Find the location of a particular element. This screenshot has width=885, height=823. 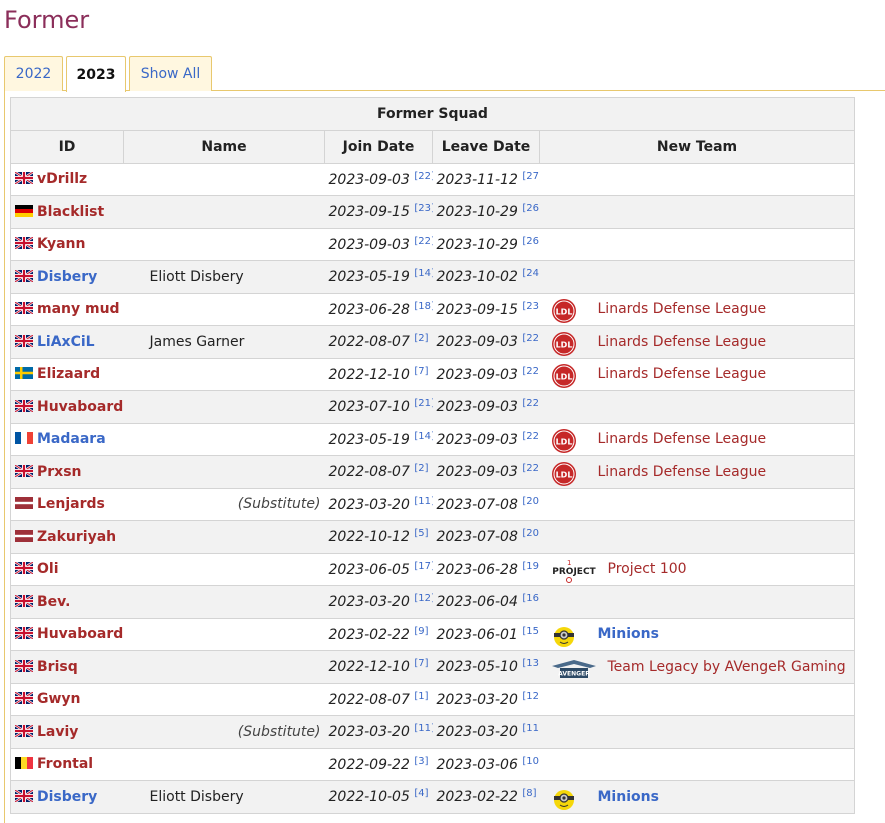

player-id-link: Elizaard is located at coordinates (68, 374).